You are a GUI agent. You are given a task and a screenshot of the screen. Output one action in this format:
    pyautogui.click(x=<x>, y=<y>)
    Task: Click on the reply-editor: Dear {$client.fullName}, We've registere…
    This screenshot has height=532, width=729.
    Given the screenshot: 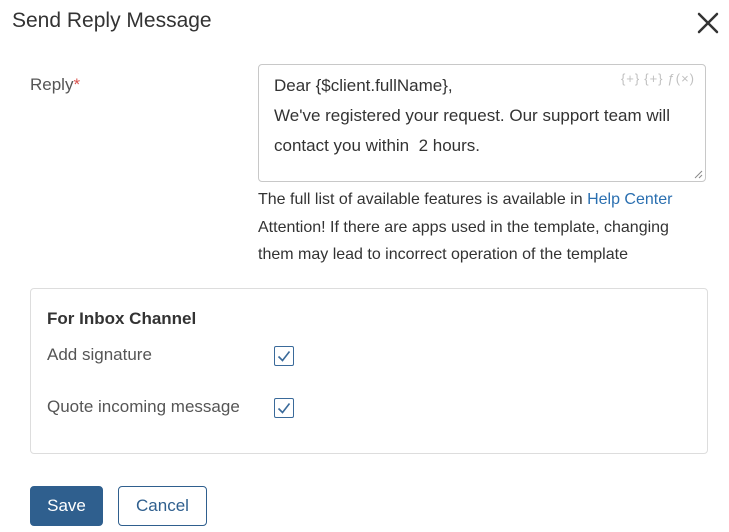 What is the action you would take?
    pyautogui.click(x=482, y=123)
    